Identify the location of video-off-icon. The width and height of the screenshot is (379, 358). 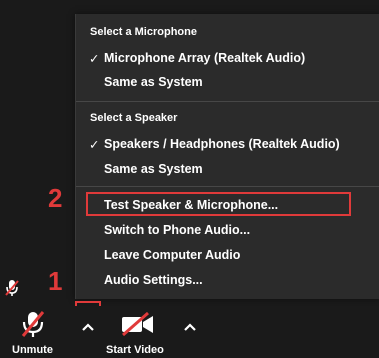
(138, 326).